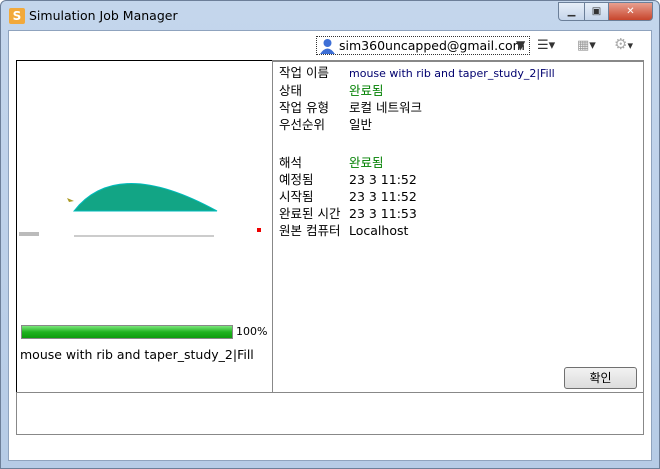 The image size is (660, 469). I want to click on model-preview-image, so click(140, 210).